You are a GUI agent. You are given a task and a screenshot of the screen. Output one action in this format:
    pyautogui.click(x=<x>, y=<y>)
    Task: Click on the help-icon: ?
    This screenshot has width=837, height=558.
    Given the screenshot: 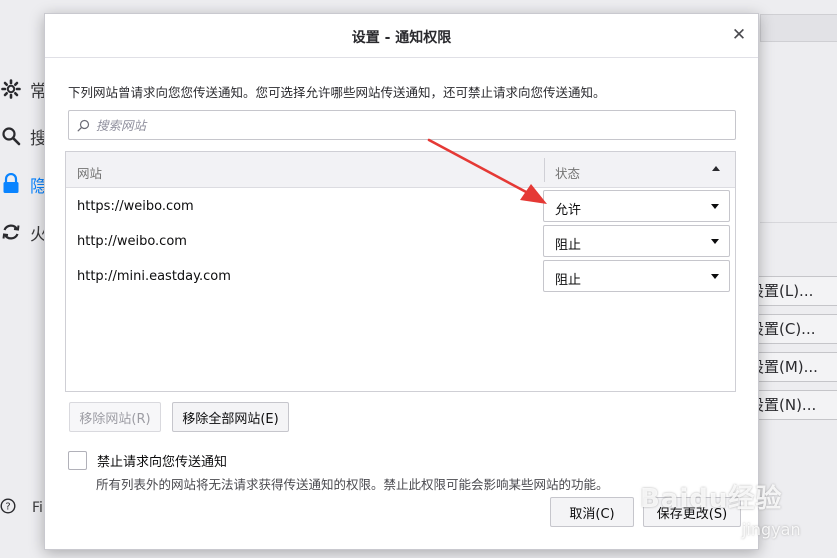 What is the action you would take?
    pyautogui.click(x=10, y=508)
    